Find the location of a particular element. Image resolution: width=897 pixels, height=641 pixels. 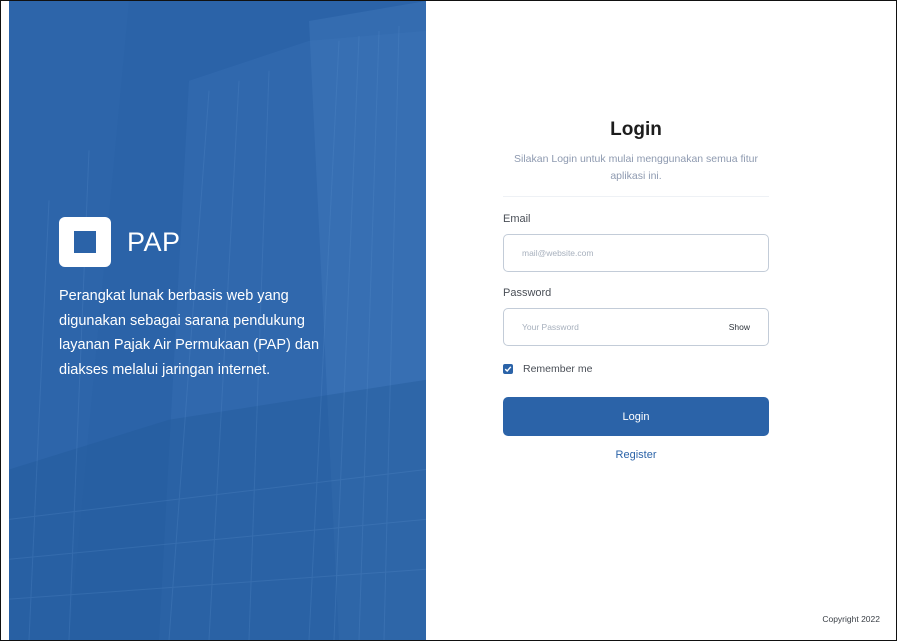

password-field: Your Password Show is located at coordinates (636, 327).